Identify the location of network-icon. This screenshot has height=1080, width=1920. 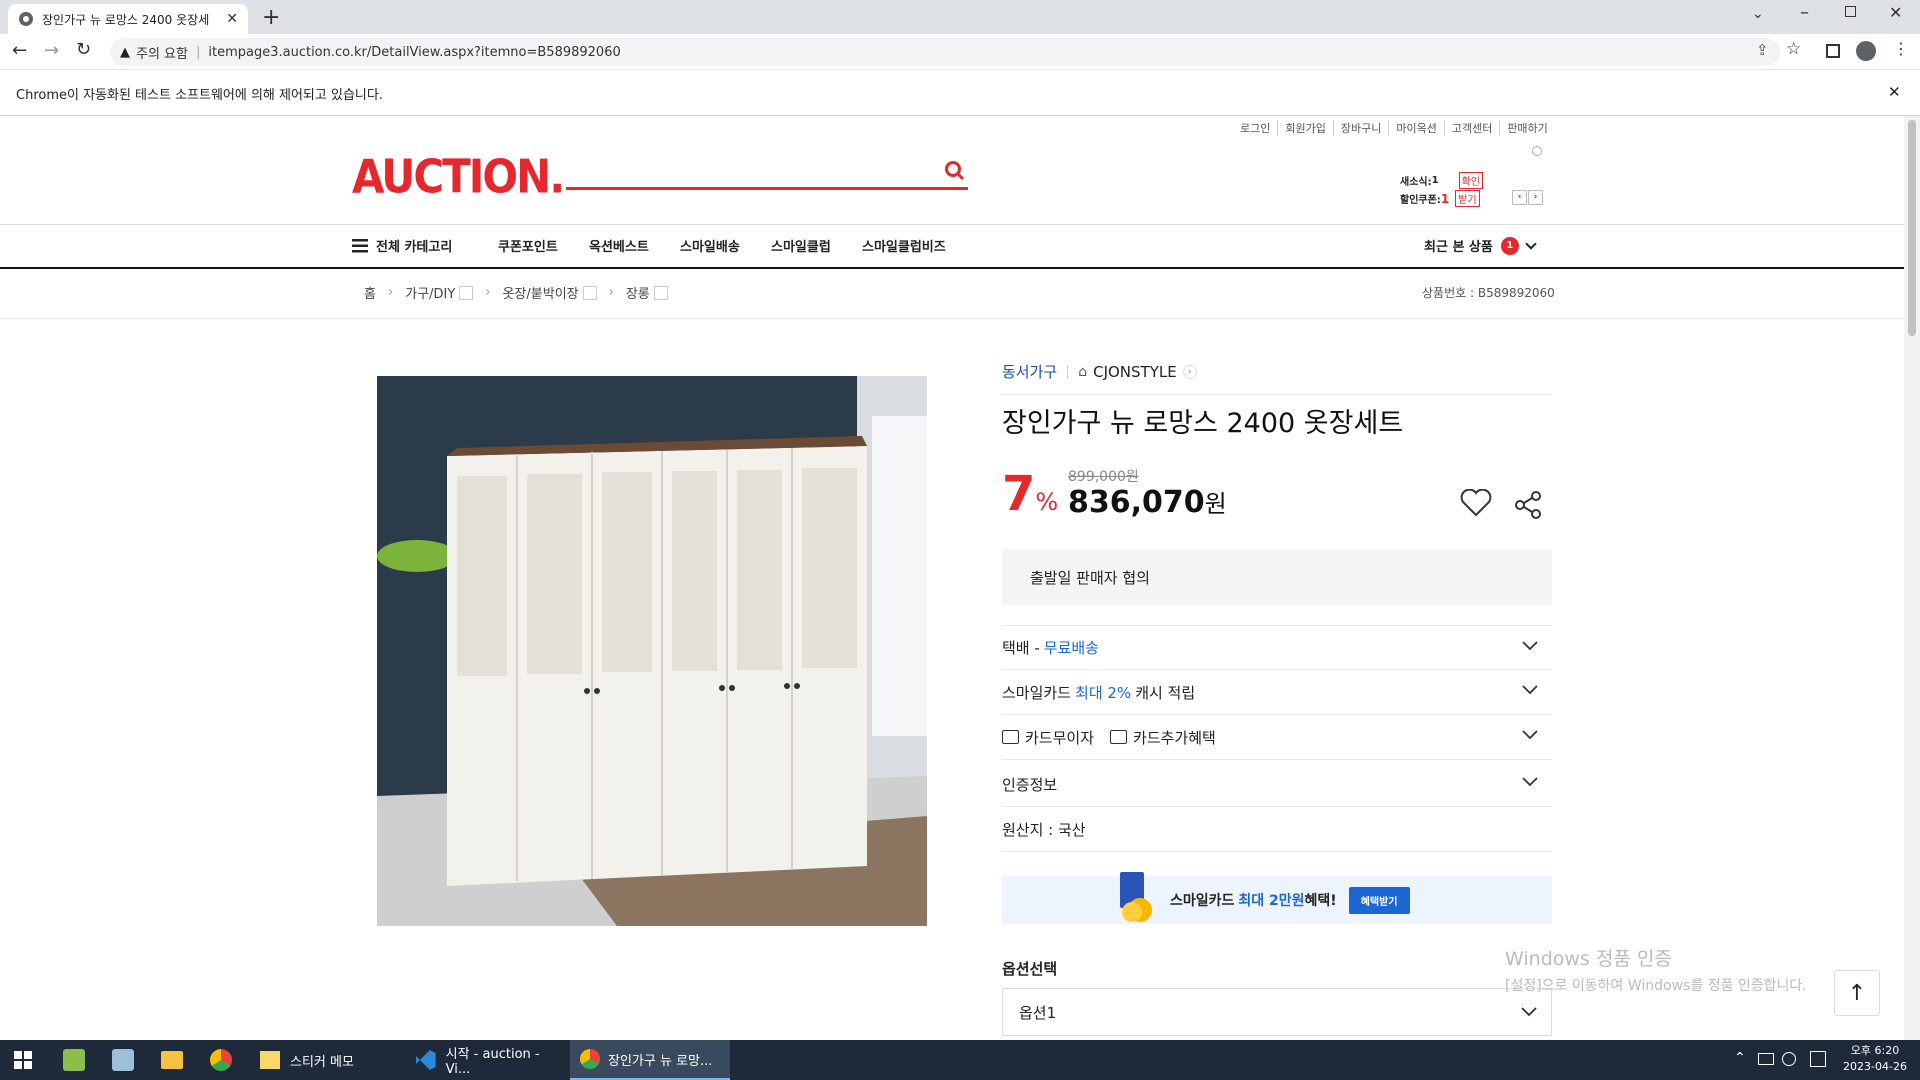
(1766, 1059).